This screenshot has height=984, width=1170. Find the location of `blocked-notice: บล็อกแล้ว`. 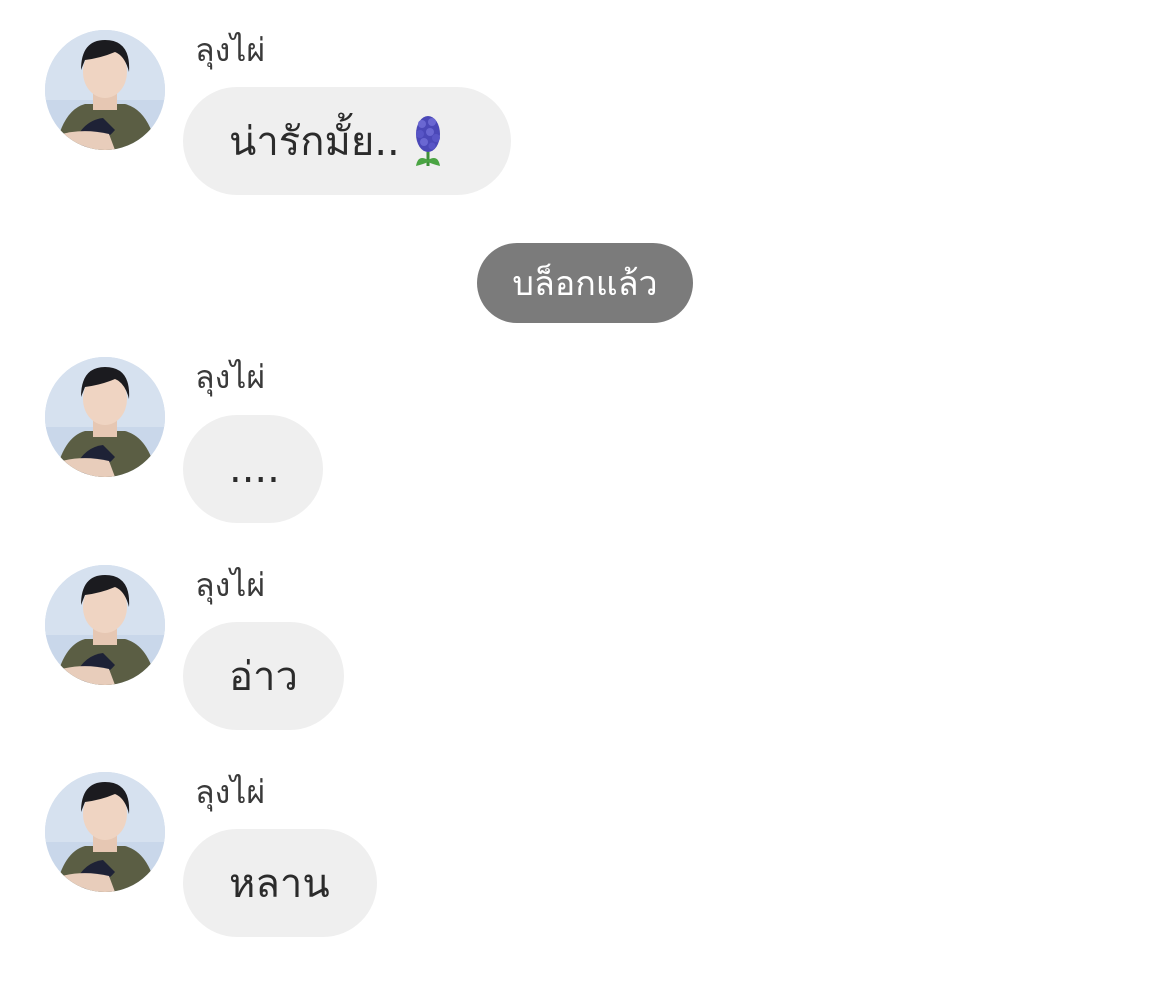

blocked-notice: บล็อกแล้ว is located at coordinates (585, 283).